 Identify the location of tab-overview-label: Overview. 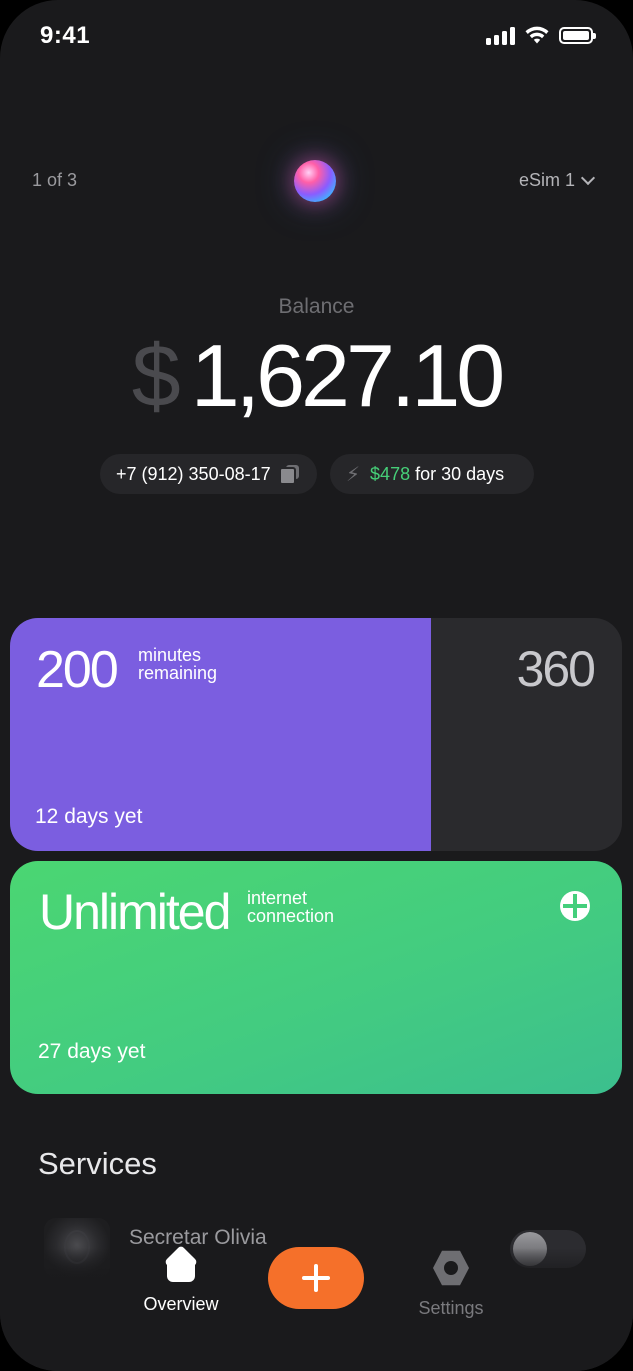
(181, 1304).